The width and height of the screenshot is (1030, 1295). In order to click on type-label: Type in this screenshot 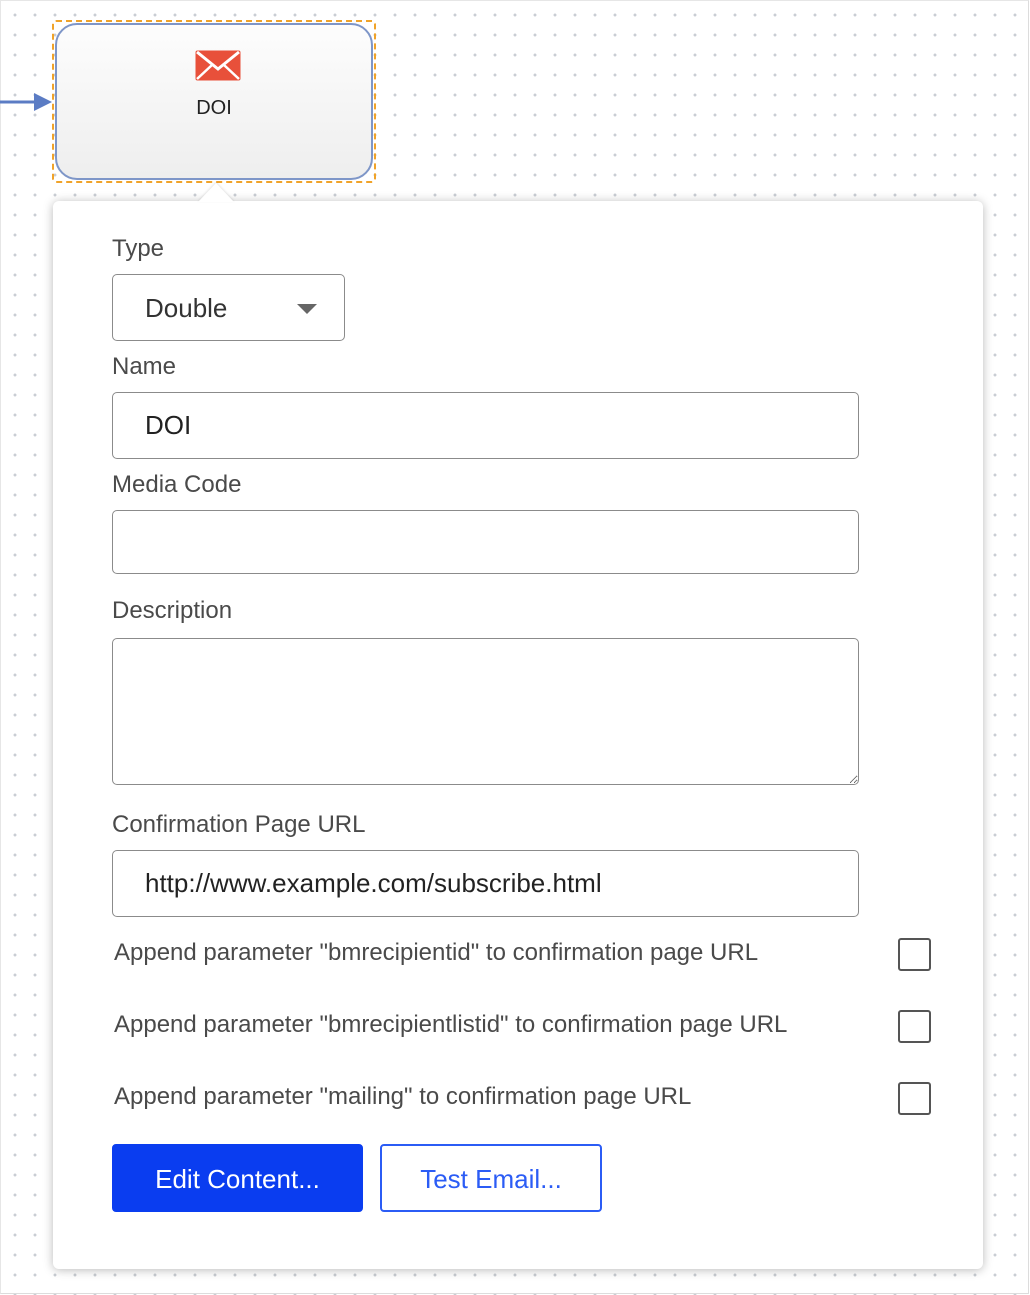, I will do `click(138, 248)`.